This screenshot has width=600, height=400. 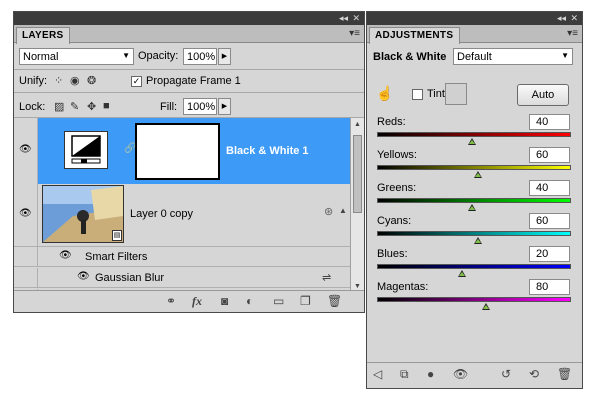 I want to click on preset-value: Default, so click(x=474, y=57).